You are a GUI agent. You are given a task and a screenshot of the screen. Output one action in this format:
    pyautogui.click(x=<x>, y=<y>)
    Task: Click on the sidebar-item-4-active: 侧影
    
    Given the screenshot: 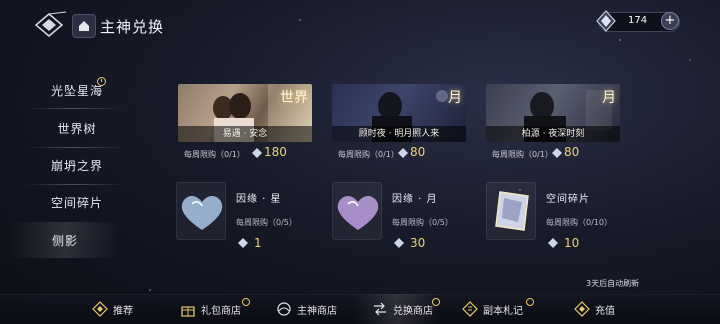 What is the action you would take?
    pyautogui.click(x=65, y=240)
    